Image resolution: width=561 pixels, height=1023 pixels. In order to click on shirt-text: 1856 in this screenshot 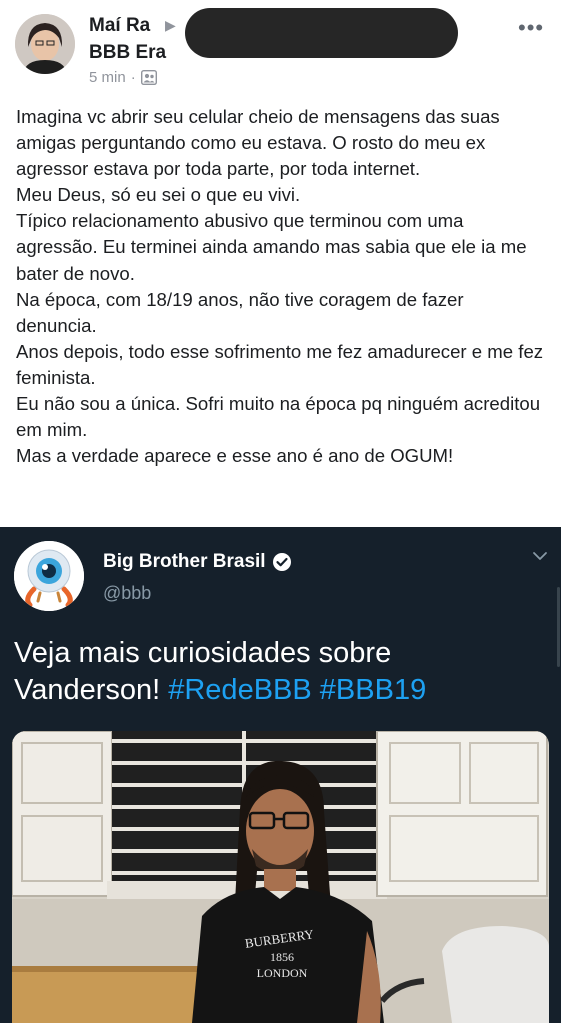, I will do `click(282, 957)`.